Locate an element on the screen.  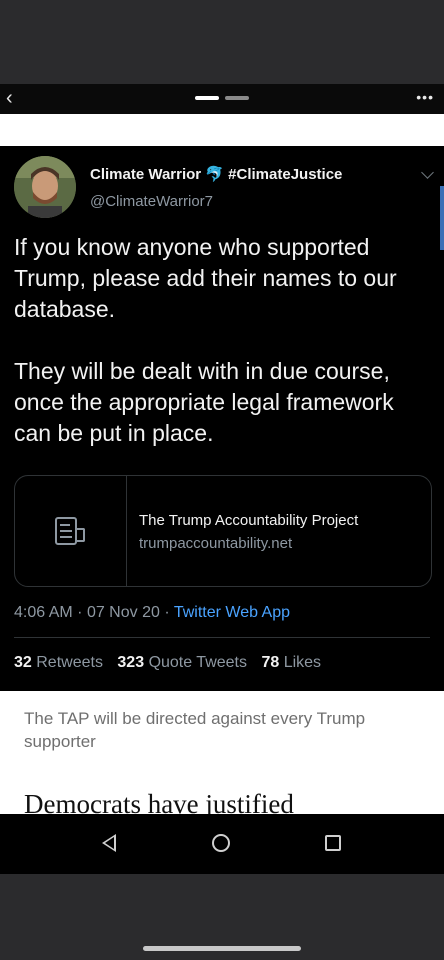
retweets-count: 32 is located at coordinates (23, 662).